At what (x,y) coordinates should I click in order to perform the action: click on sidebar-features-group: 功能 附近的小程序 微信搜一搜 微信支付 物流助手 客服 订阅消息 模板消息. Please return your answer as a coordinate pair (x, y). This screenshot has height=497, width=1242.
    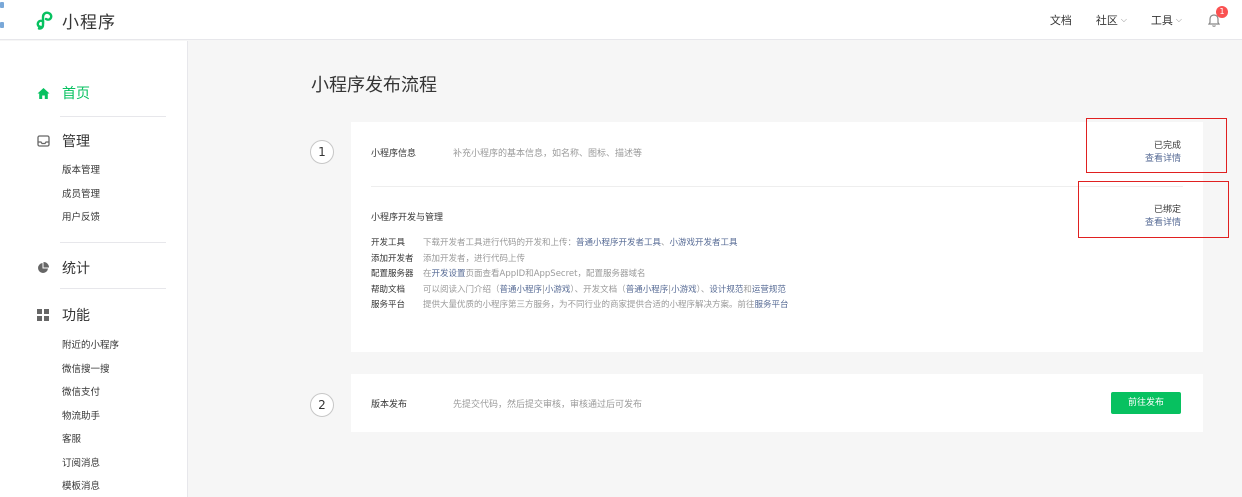
    Looking at the image, I should click on (77, 401).